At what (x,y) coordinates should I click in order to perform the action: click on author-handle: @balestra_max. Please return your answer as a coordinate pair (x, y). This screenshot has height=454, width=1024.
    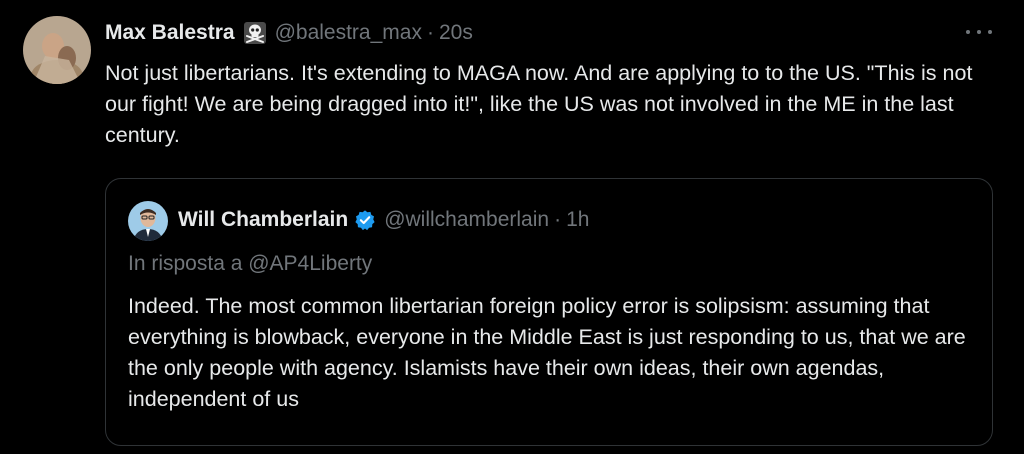
    Looking at the image, I should click on (348, 33).